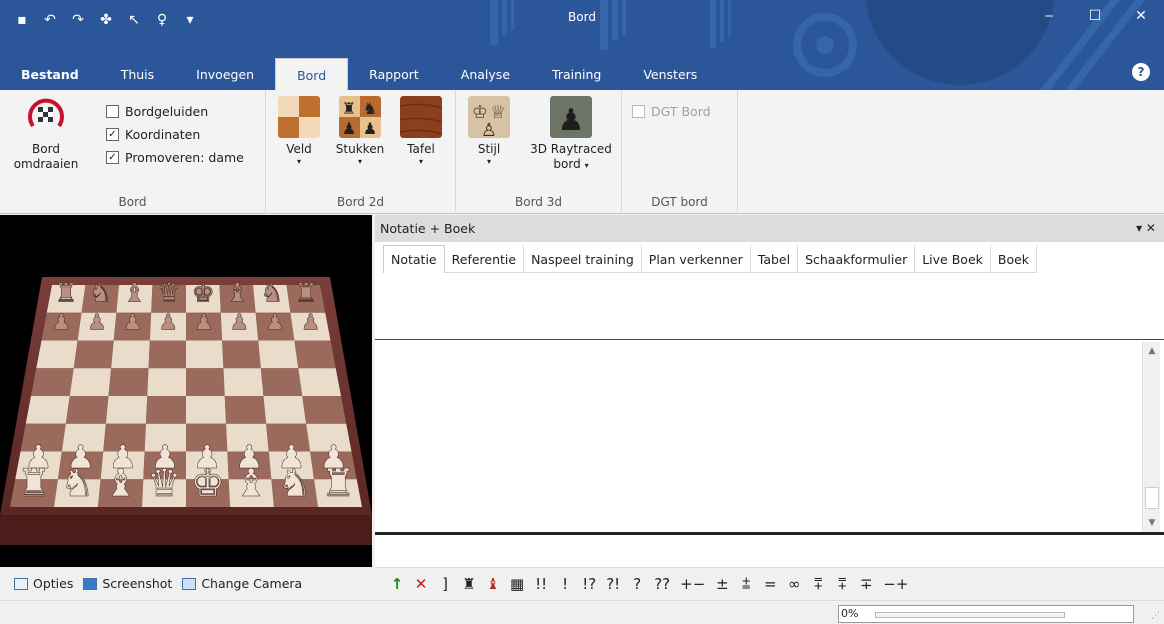  Describe the element at coordinates (493, 584) in the screenshot. I see `annotation-piece-b-button: ♝` at that location.